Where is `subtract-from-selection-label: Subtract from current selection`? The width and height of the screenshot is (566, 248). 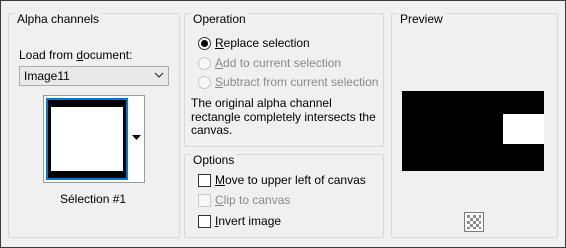
subtract-from-selection-label: Subtract from current selection is located at coordinates (296, 82).